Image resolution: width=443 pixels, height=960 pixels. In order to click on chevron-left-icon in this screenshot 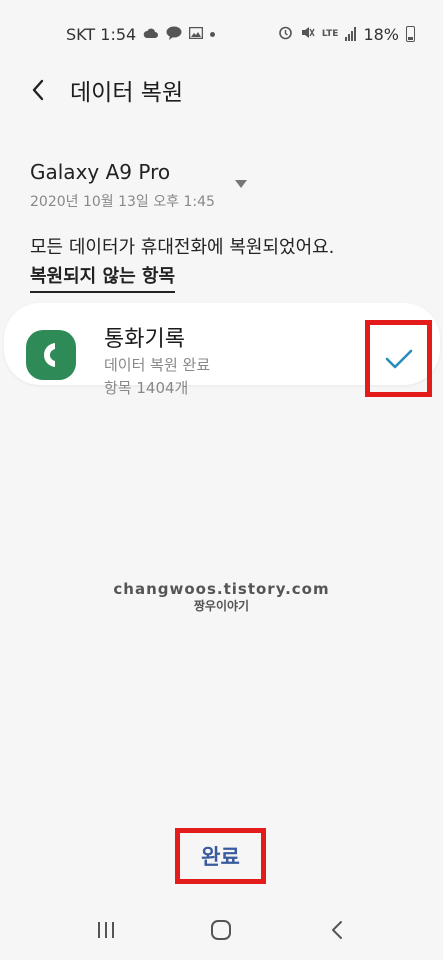, I will do `click(38, 90)`.